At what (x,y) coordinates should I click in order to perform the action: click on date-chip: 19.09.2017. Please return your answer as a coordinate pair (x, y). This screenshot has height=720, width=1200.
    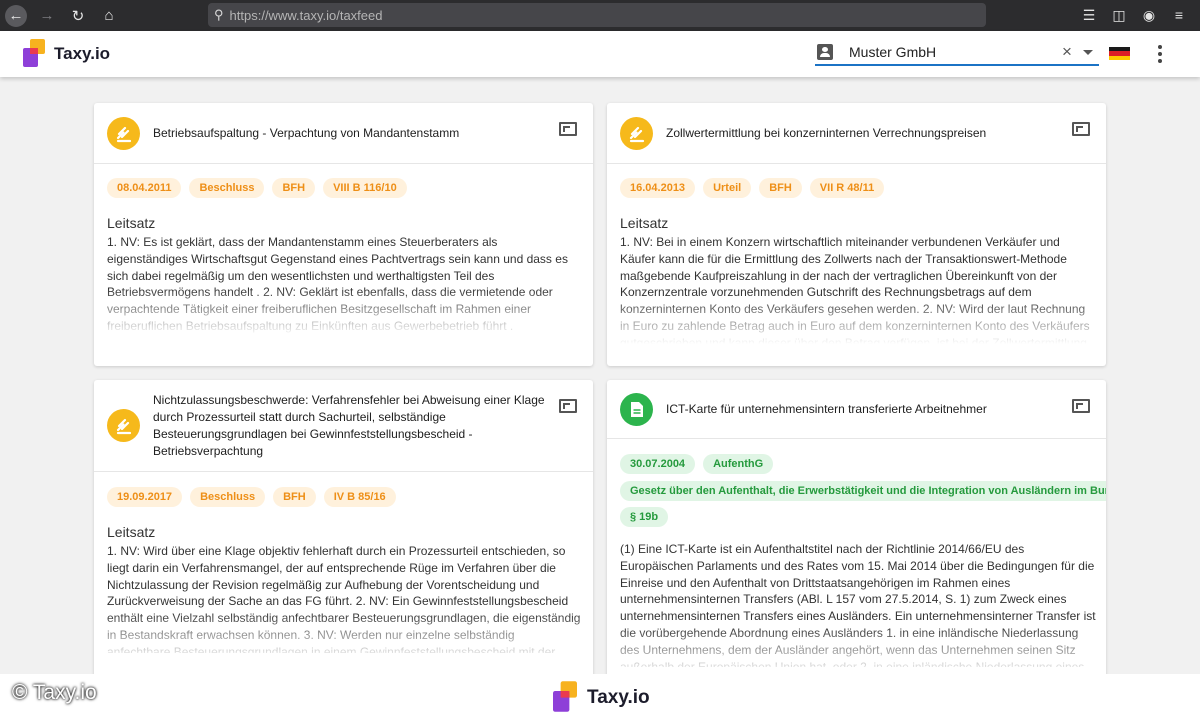
    Looking at the image, I should click on (145, 497).